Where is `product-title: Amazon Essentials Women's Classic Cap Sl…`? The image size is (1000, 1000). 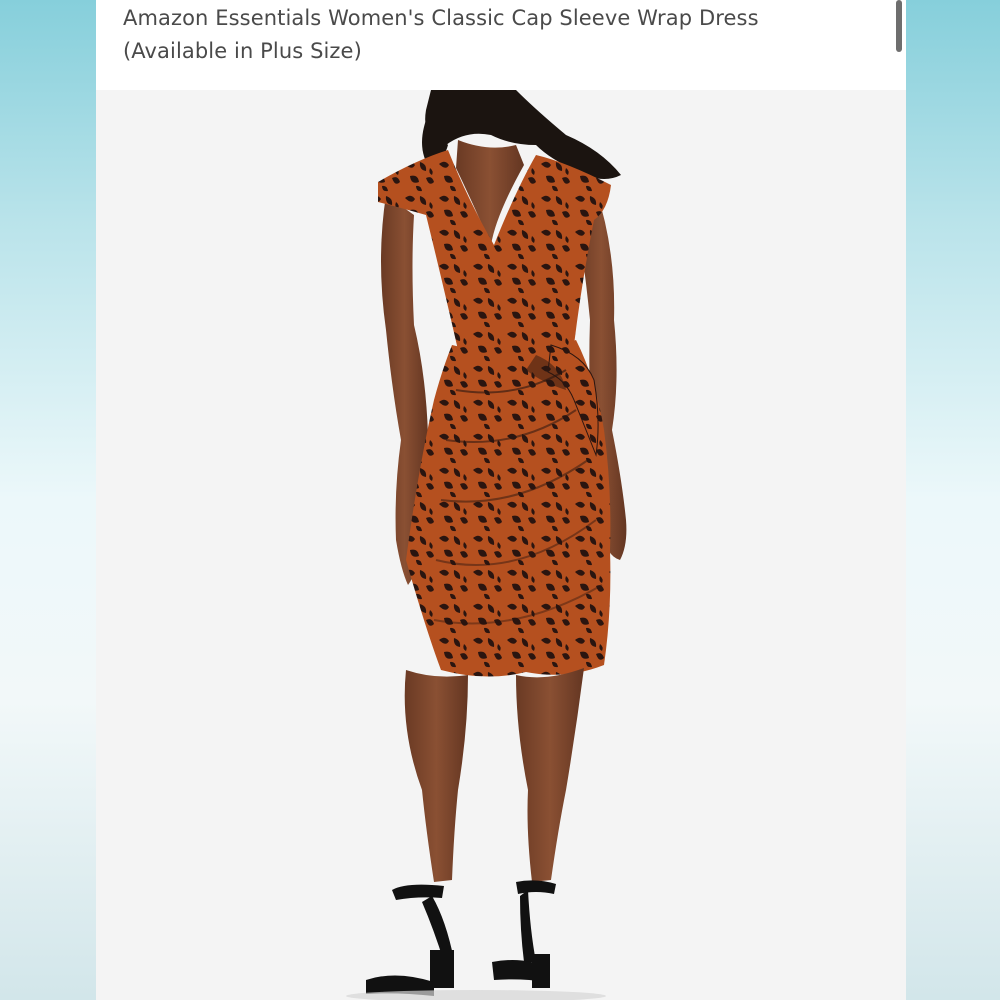 product-title: Amazon Essentials Women's Classic Cap Sl… is located at coordinates (441, 34).